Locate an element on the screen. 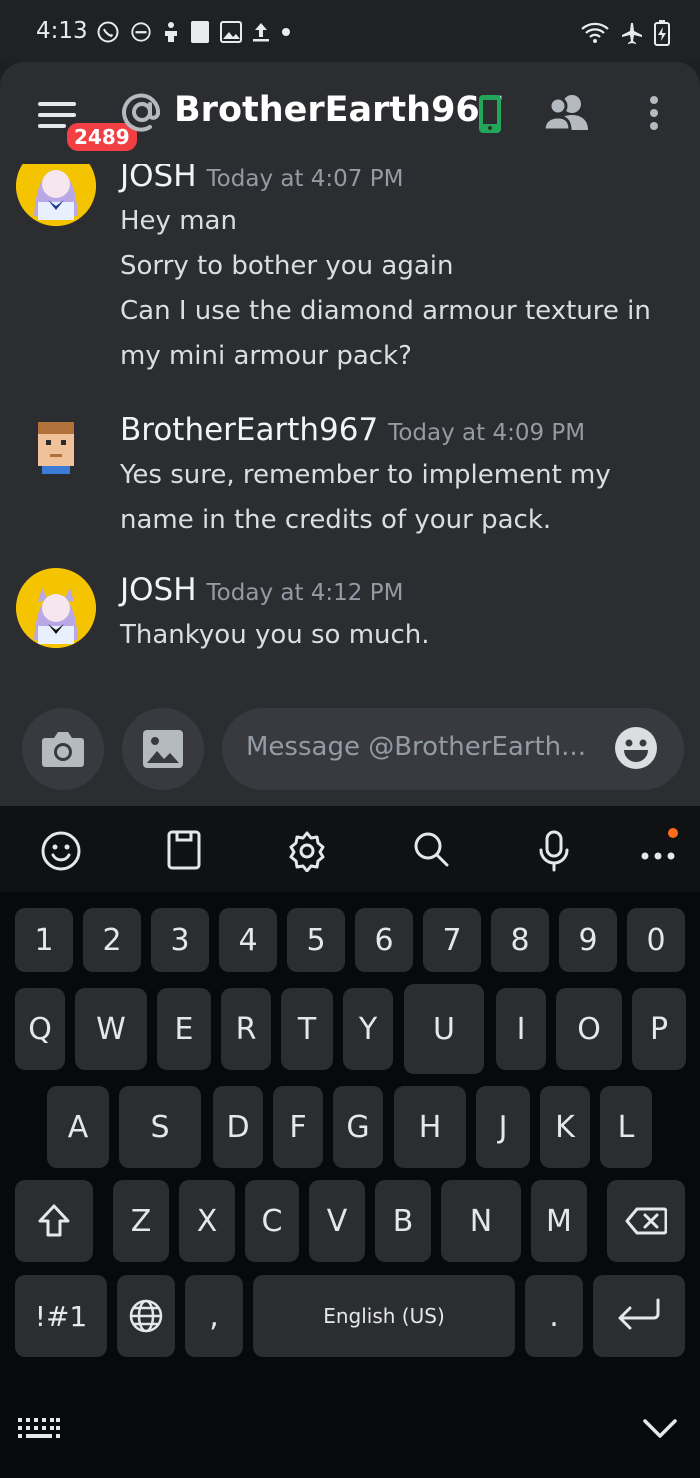  image-icon is located at coordinates (163, 749).